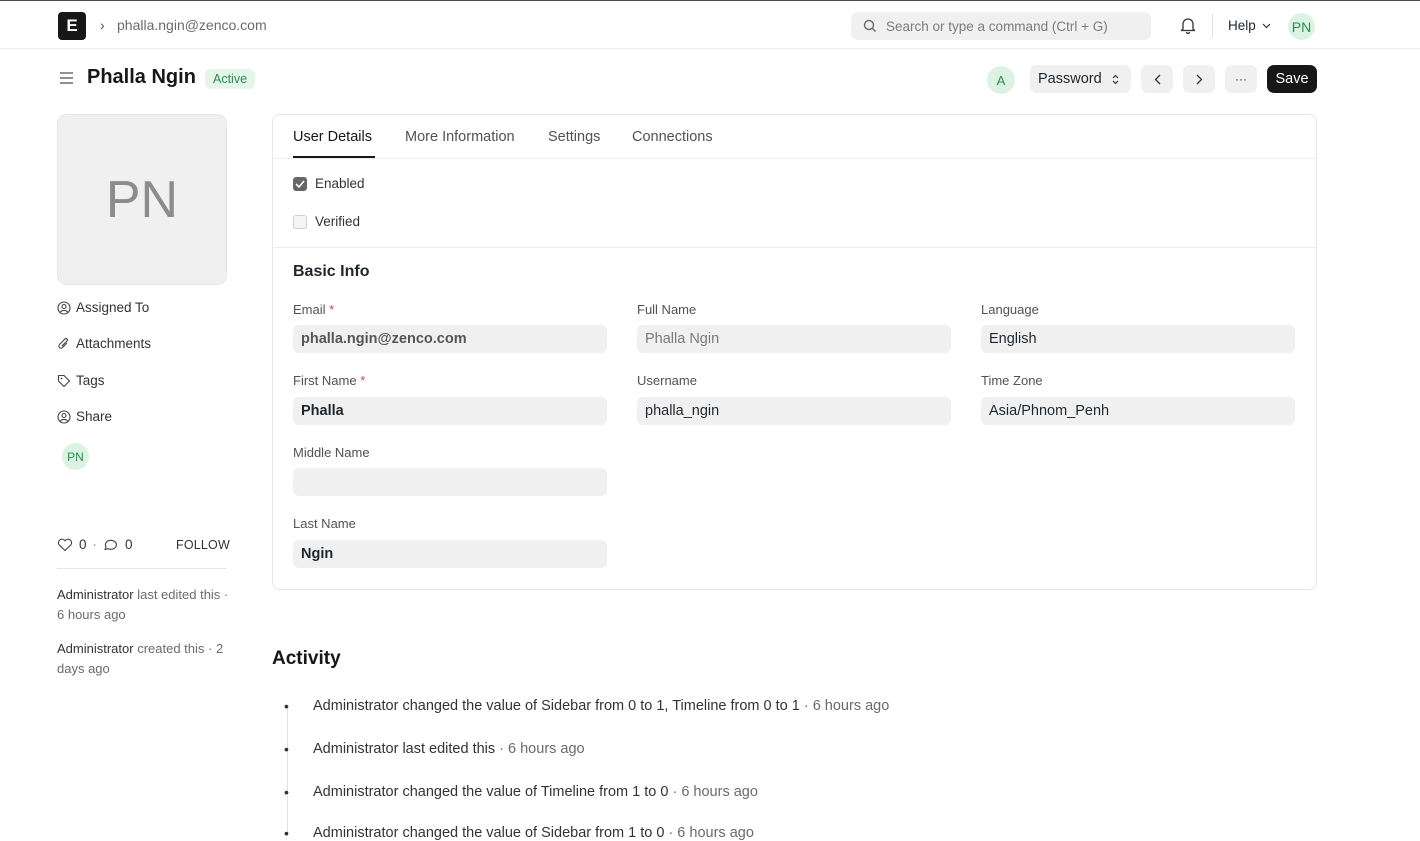 This screenshot has width=1420, height=841. What do you see at coordinates (66, 78) in the screenshot?
I see `sidebar-toggle-icon` at bounding box center [66, 78].